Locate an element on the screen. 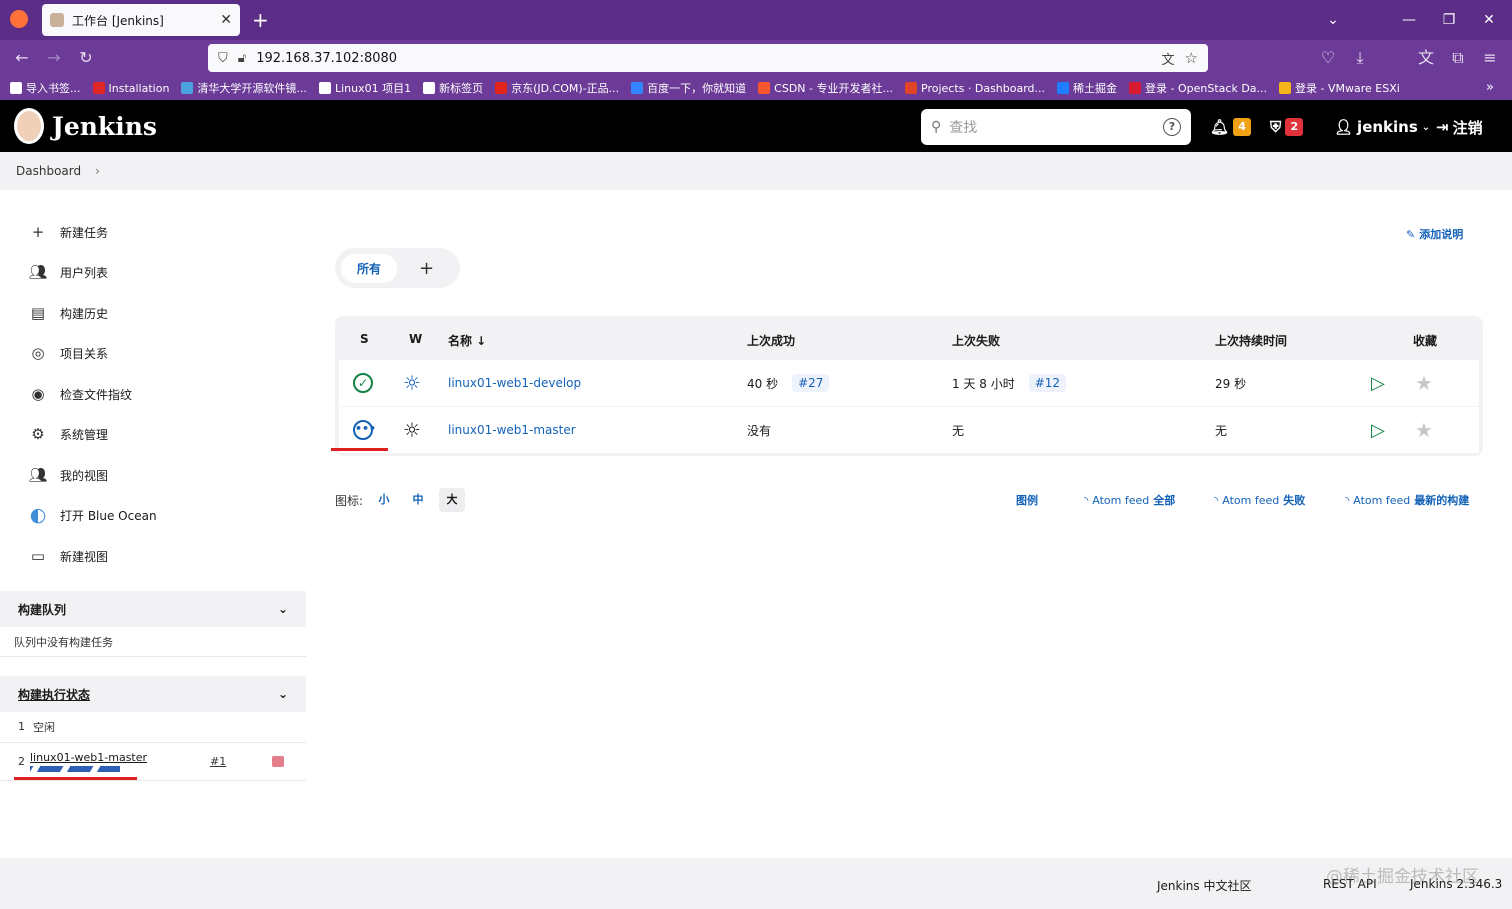  build-queue-header: 构建队列 ⌄ is located at coordinates (153, 609).